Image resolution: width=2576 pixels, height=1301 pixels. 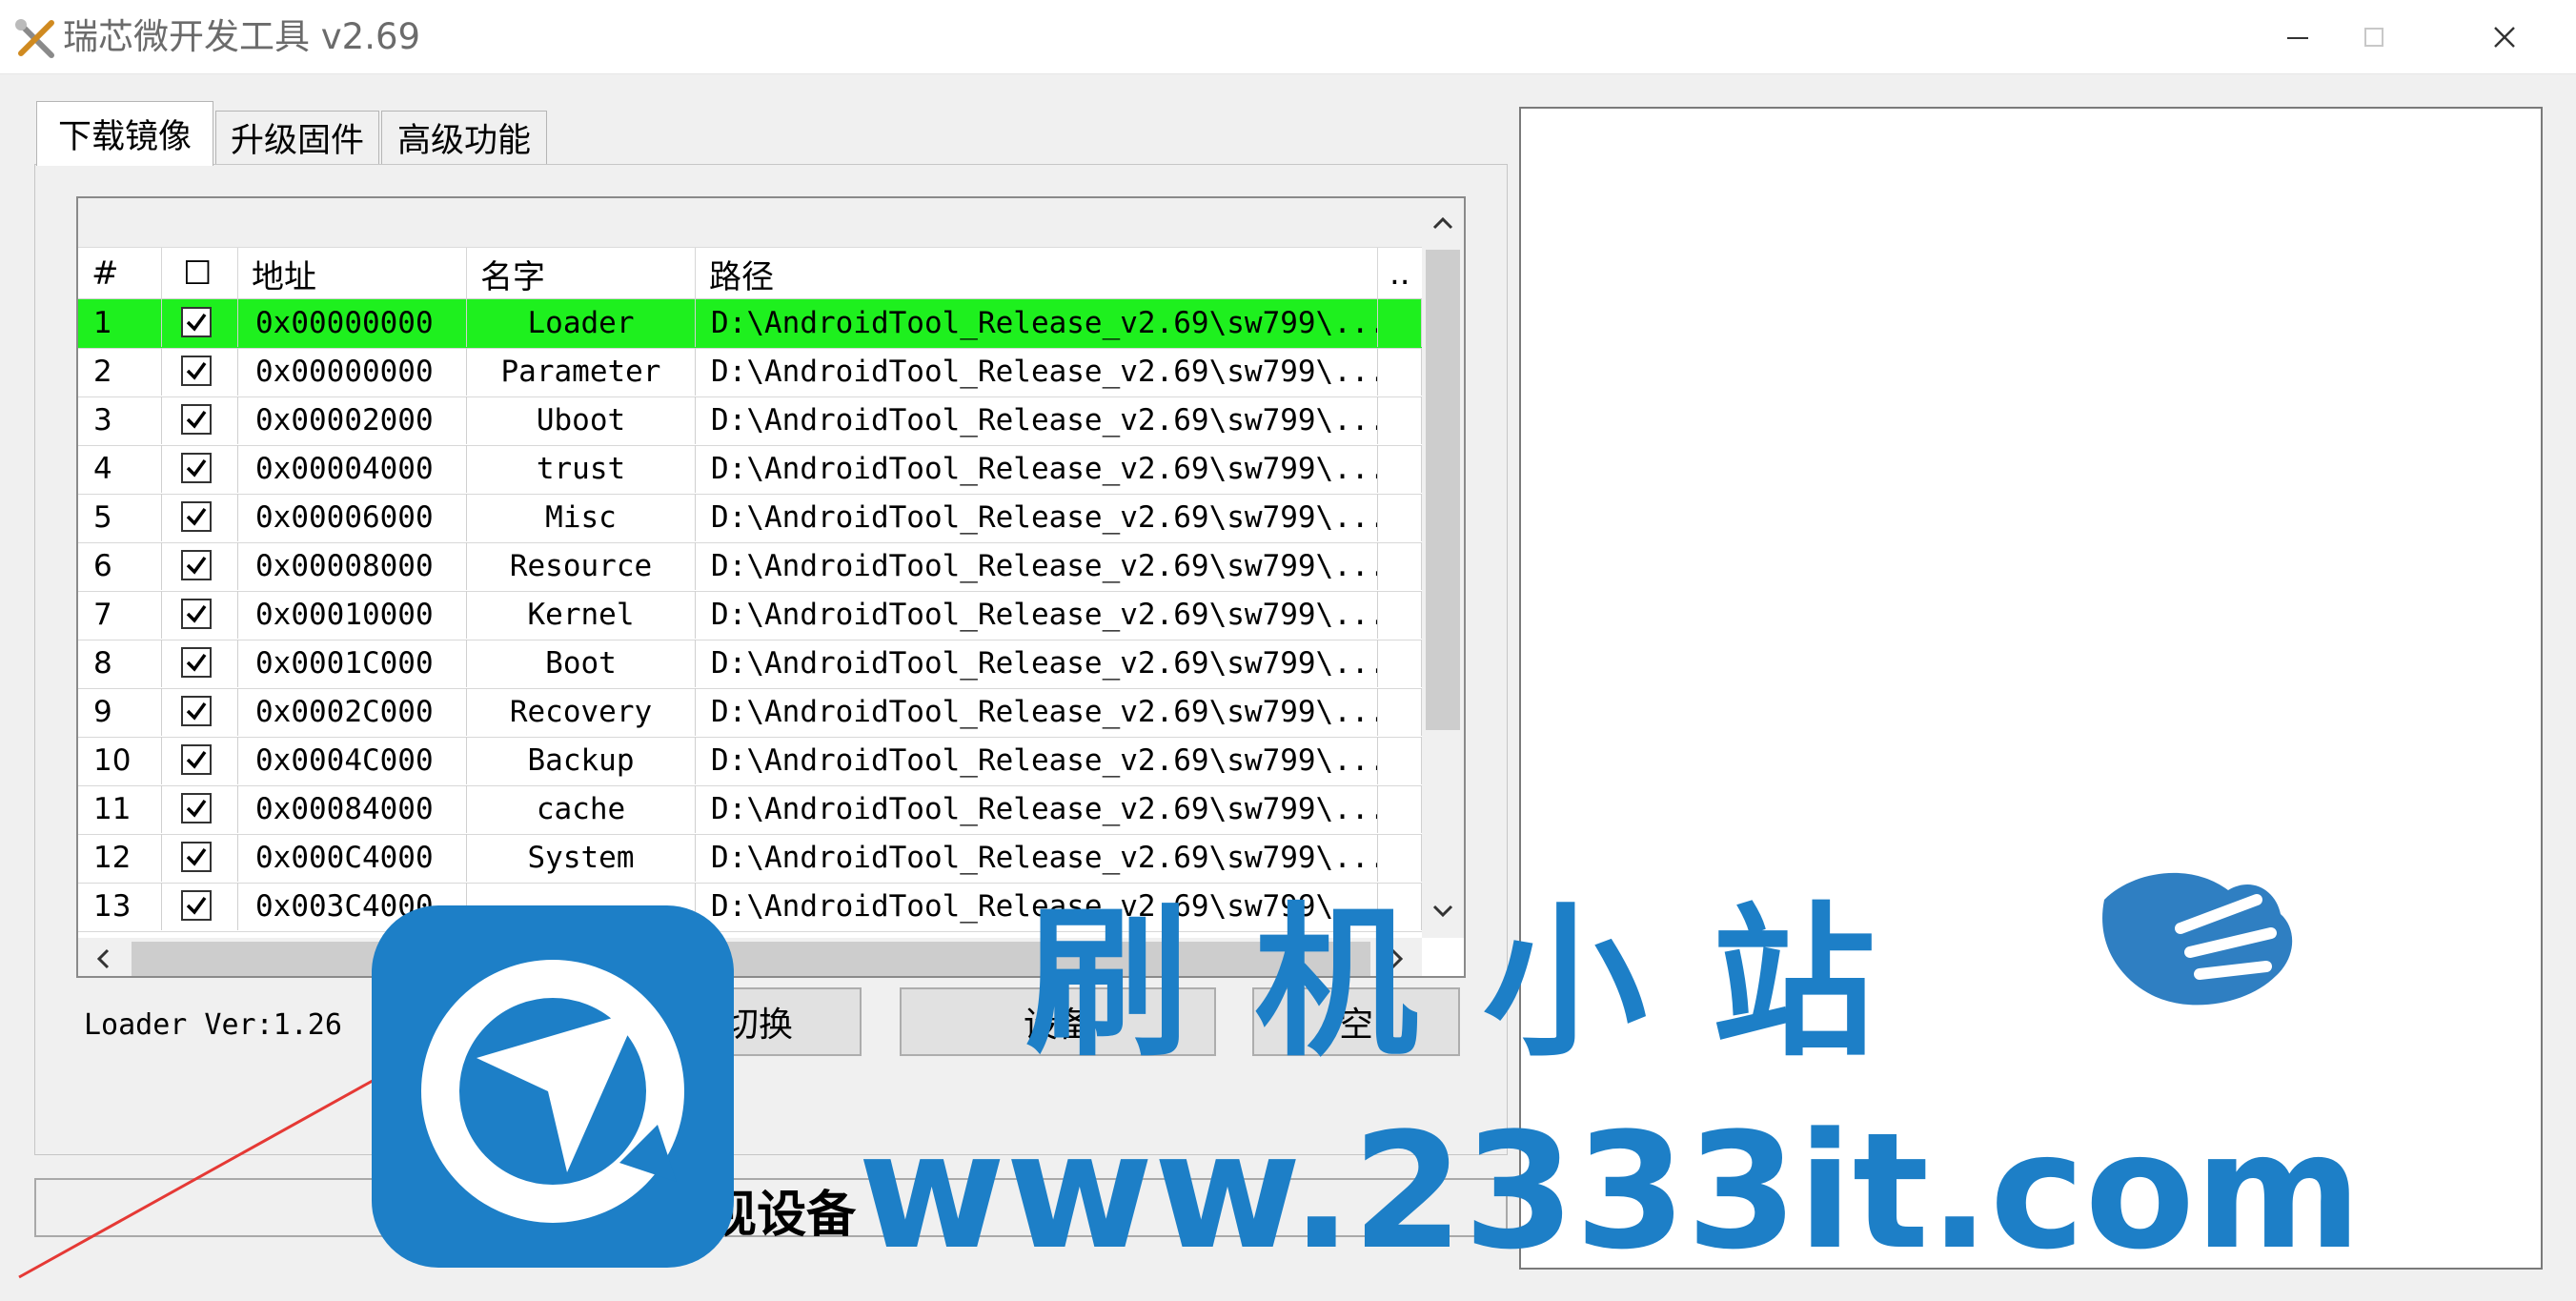 What do you see at coordinates (750, 223) in the screenshot?
I see `list-top-strip` at bounding box center [750, 223].